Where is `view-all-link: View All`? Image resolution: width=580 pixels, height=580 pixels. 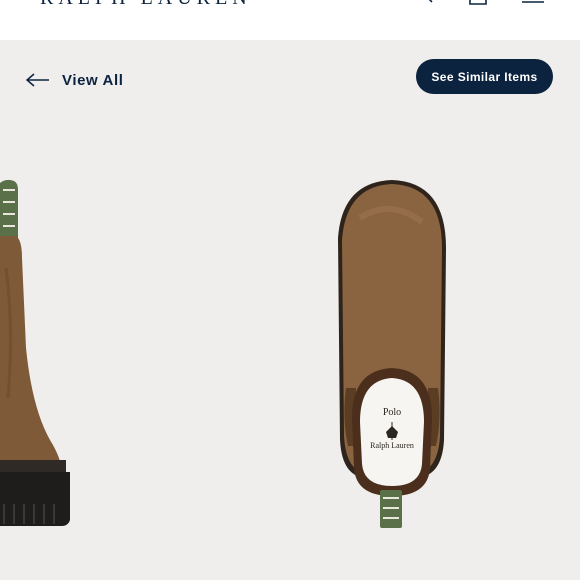
view-all-link: View All is located at coordinates (75, 80).